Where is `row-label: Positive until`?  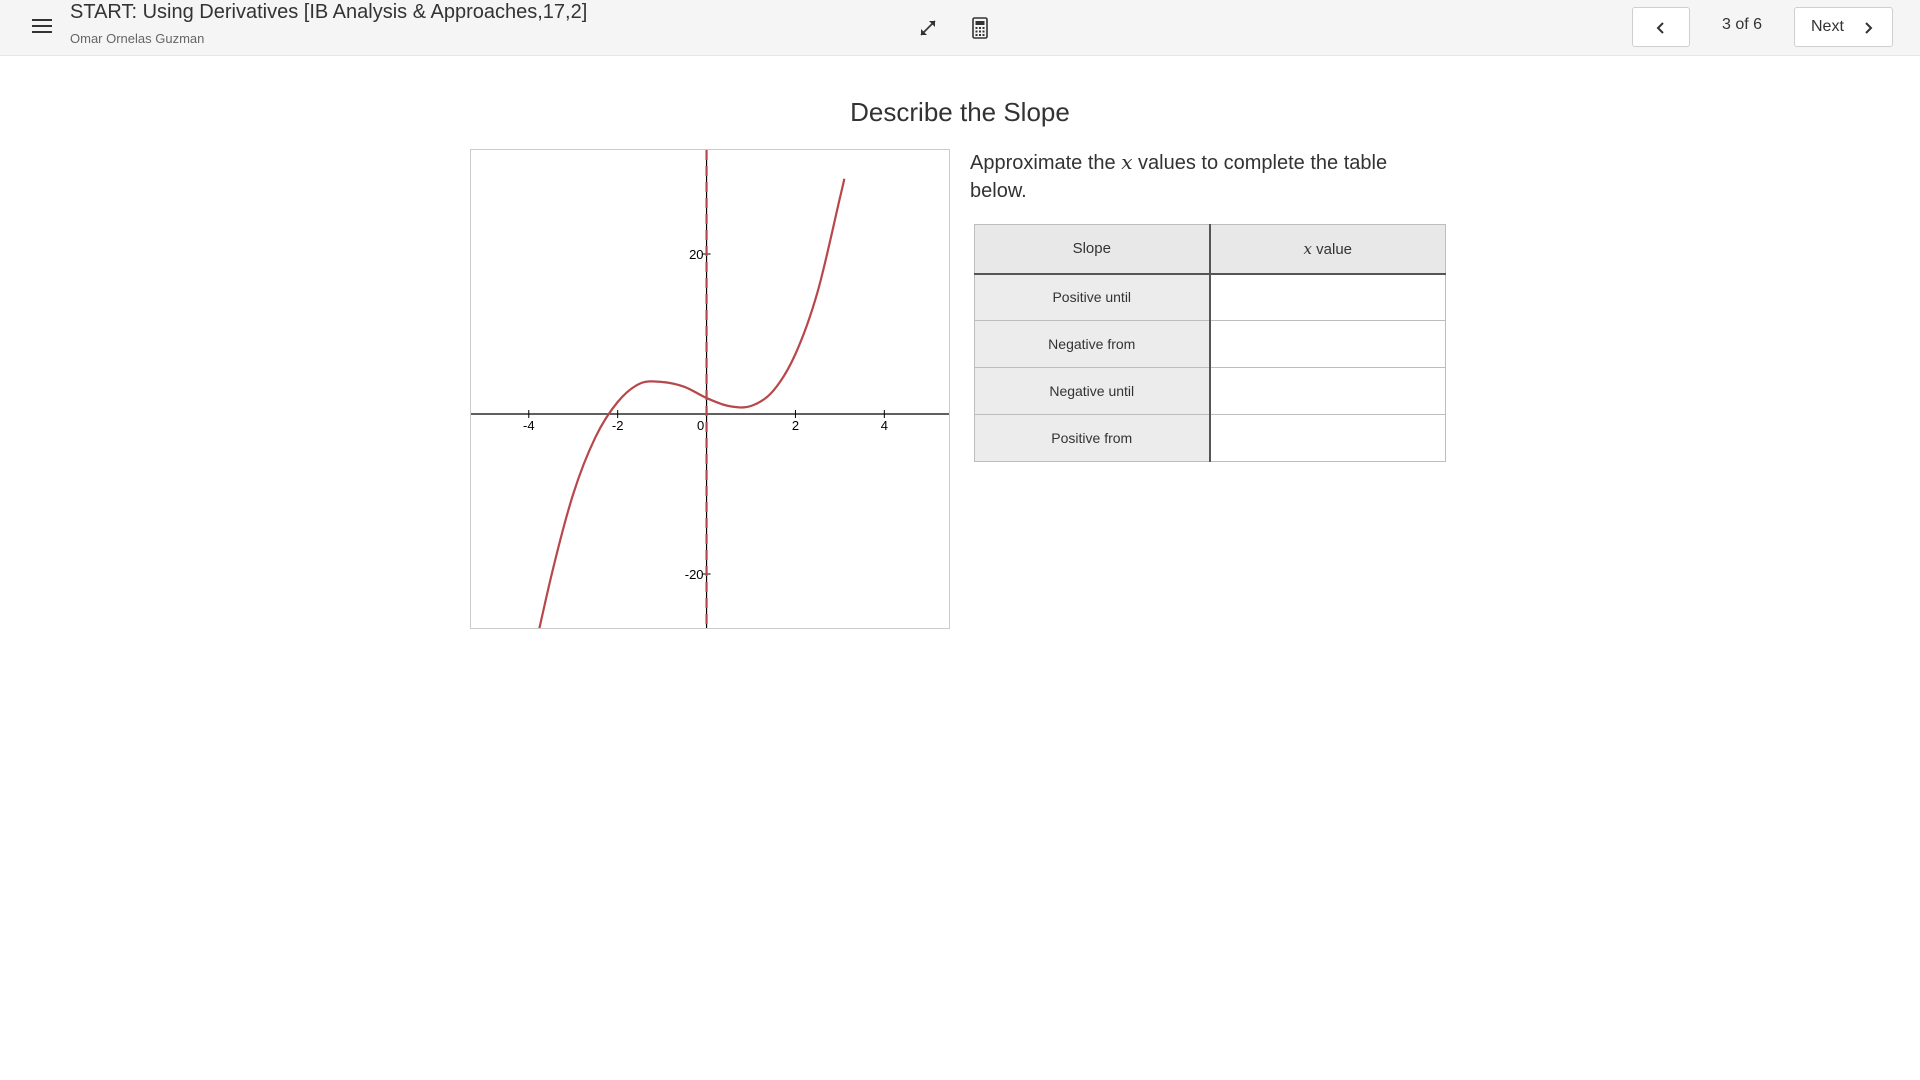 row-label: Positive until is located at coordinates (1092, 297).